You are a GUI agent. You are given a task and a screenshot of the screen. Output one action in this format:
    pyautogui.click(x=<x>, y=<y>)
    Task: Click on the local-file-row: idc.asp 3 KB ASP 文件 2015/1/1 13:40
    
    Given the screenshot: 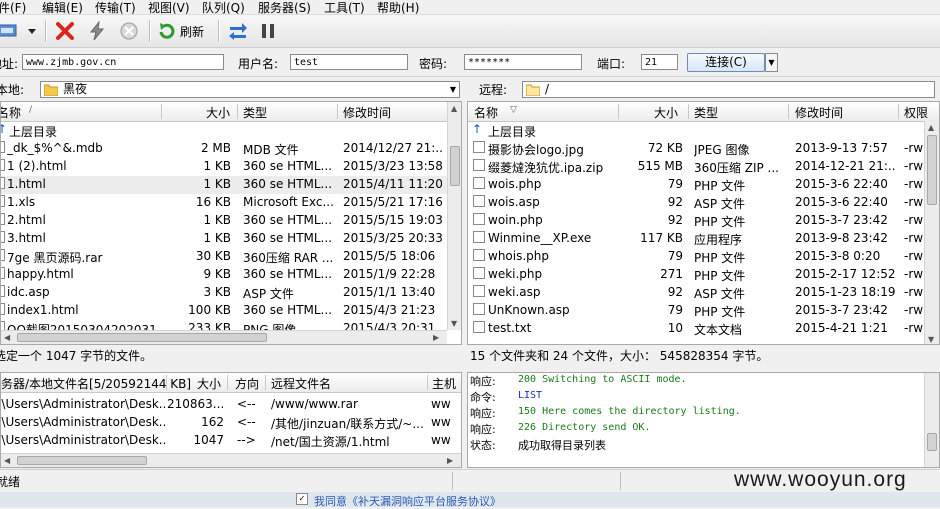 What is the action you would take?
    pyautogui.click(x=224, y=293)
    